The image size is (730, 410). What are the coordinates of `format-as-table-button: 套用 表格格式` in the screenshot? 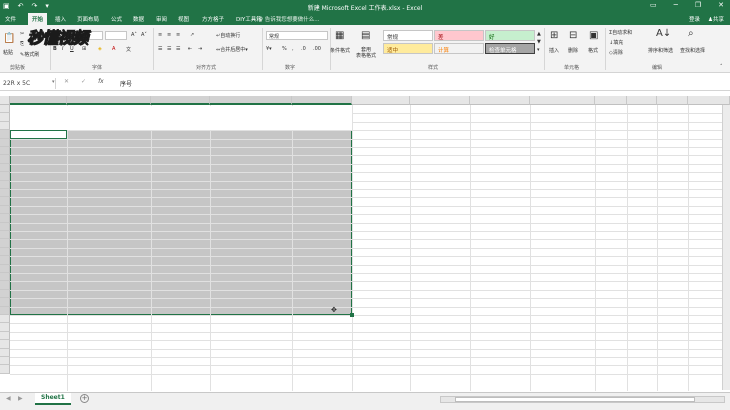 It's located at (366, 53).